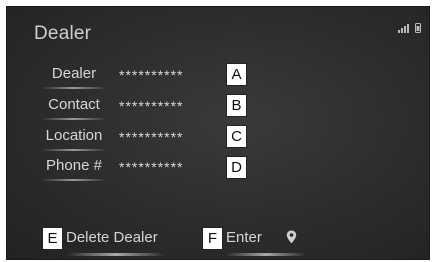  I want to click on contact-field-underline, so click(74, 119).